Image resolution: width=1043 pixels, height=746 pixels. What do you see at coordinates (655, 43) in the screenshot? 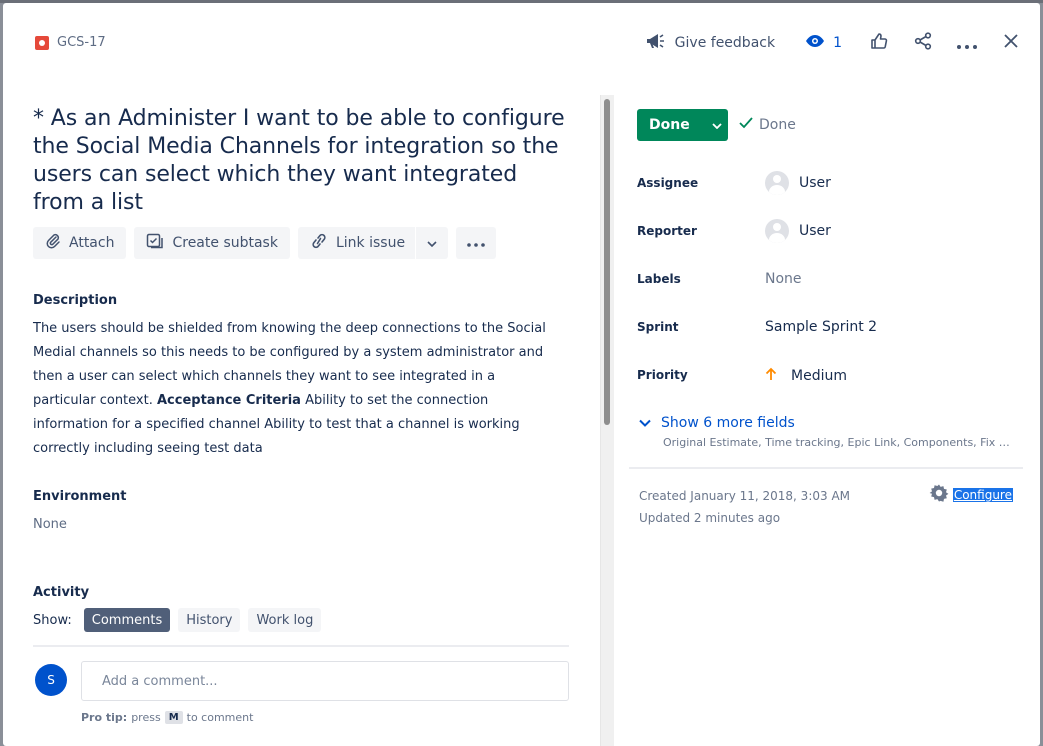
I see `megaphone-icon` at bounding box center [655, 43].